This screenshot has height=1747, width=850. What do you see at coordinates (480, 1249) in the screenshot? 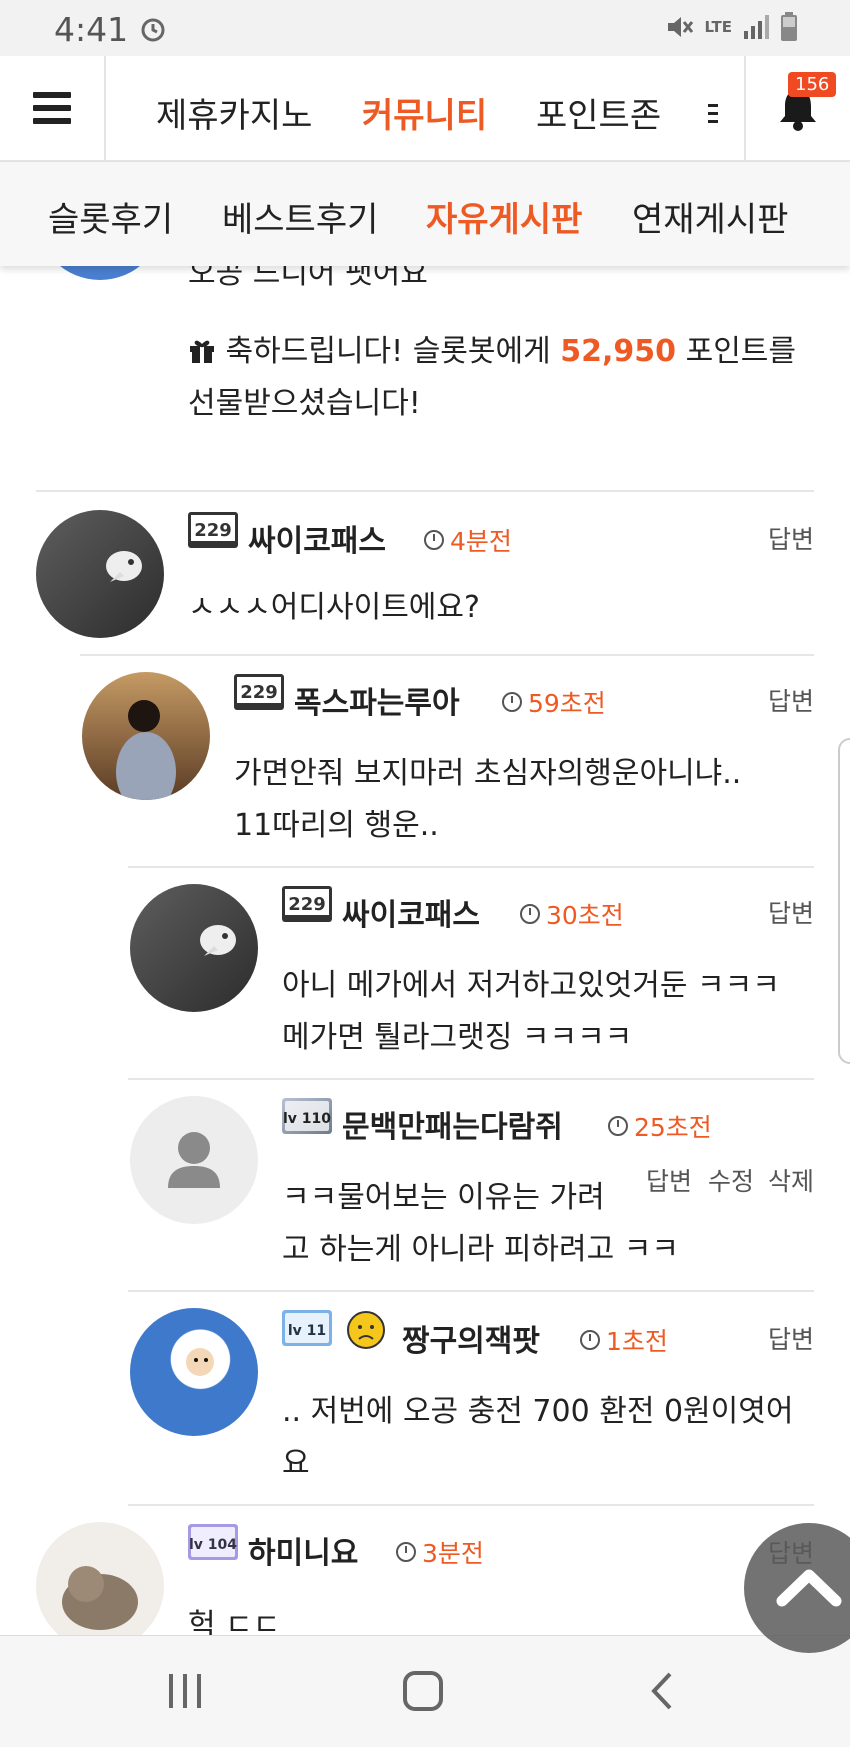
I see `comment-text: 고 하는게 아니라 피하려고 ㅋㅋ` at bounding box center [480, 1249].